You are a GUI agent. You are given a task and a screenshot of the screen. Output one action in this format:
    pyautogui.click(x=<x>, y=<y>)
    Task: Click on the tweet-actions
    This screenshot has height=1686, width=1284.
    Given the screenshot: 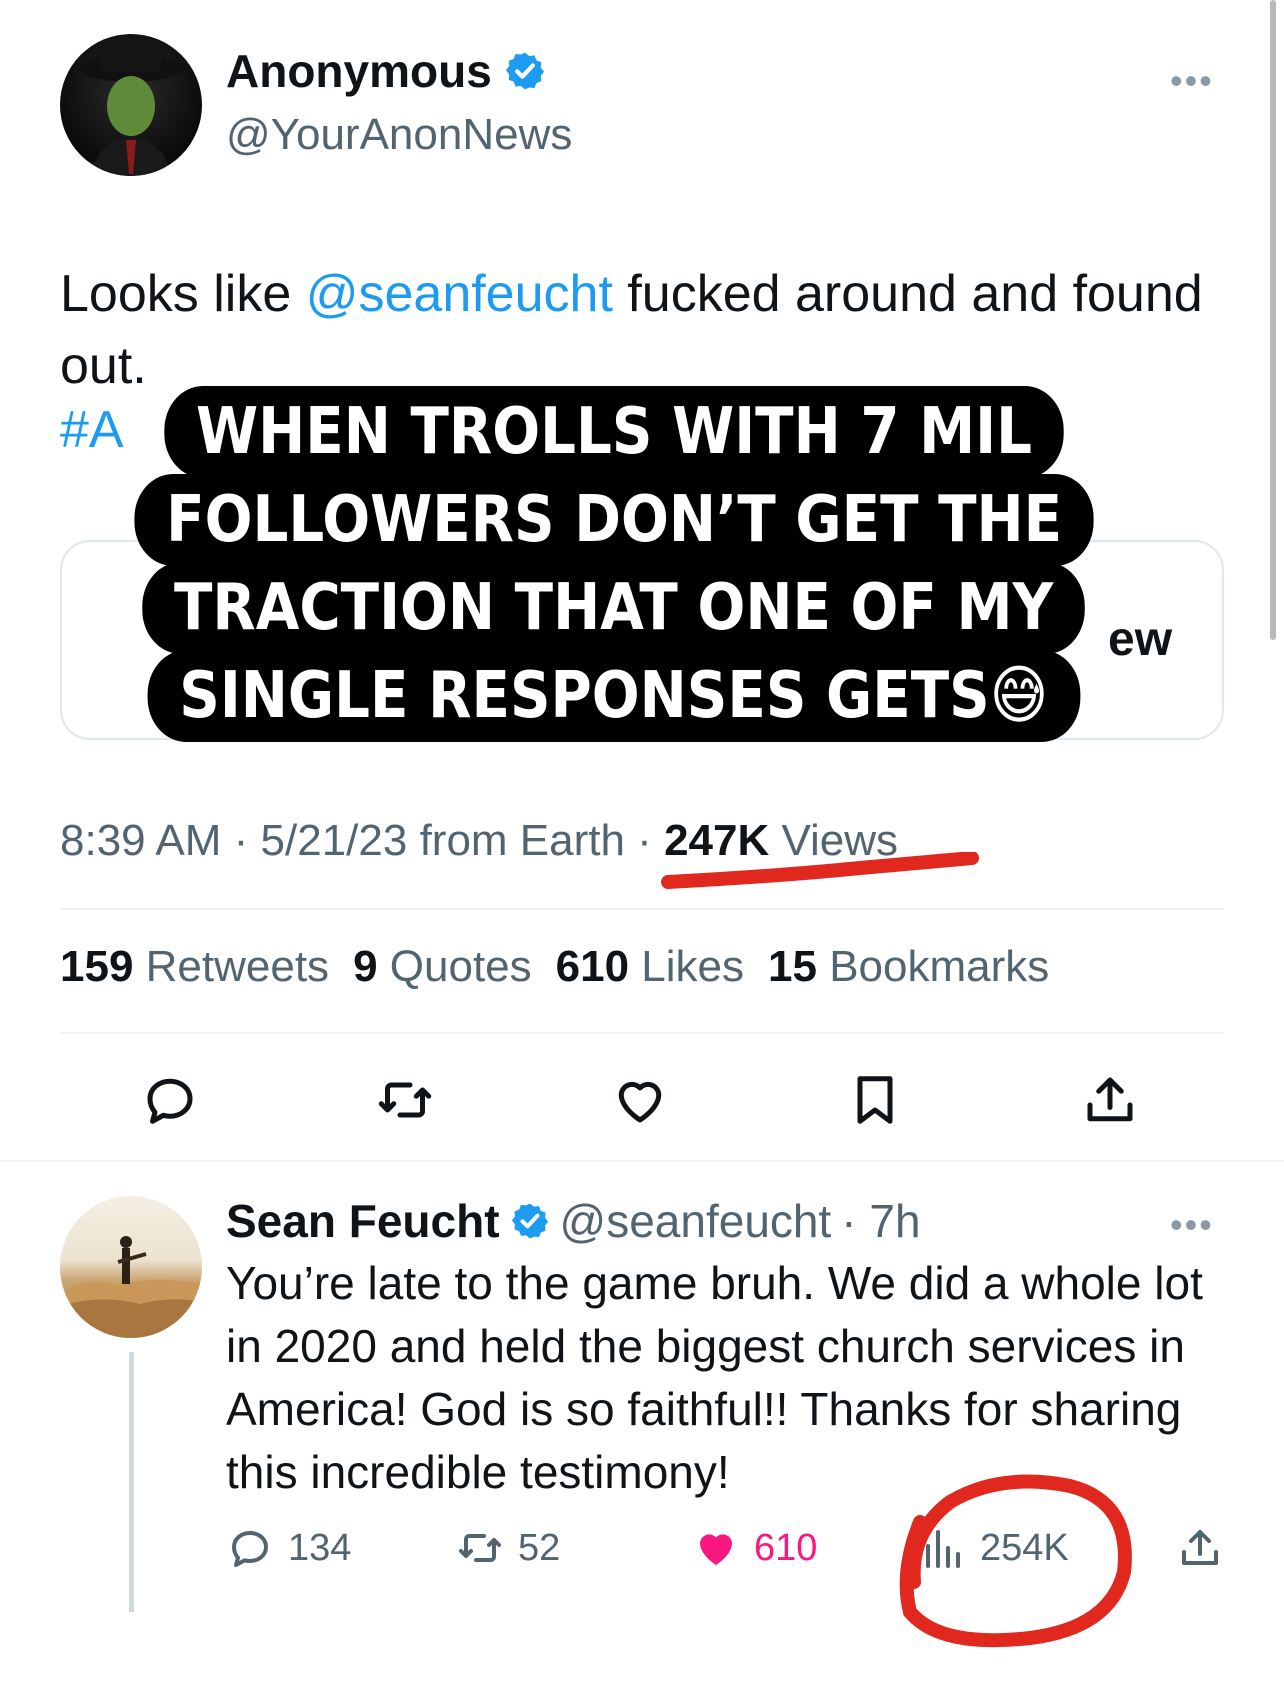 What is the action you would take?
    pyautogui.click(x=640, y=1100)
    